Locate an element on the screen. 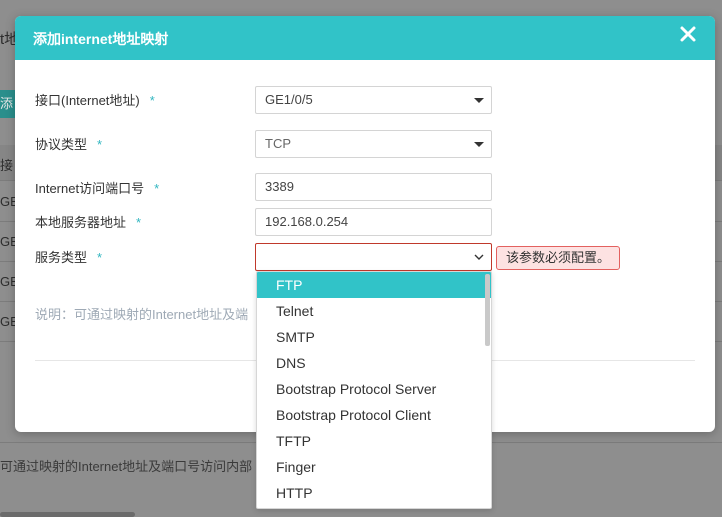  dialog-note: 说明：可通过映射的Internet地址及端 is located at coordinates (142, 314).